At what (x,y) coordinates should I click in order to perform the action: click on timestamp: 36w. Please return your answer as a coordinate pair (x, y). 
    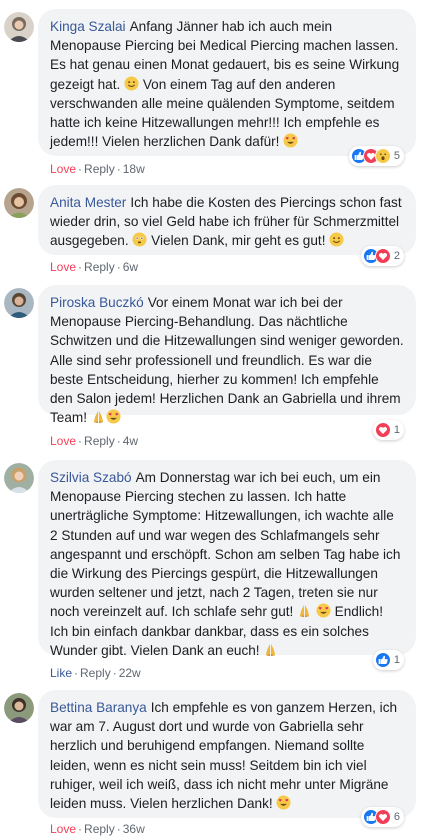
    Looking at the image, I should click on (134, 829).